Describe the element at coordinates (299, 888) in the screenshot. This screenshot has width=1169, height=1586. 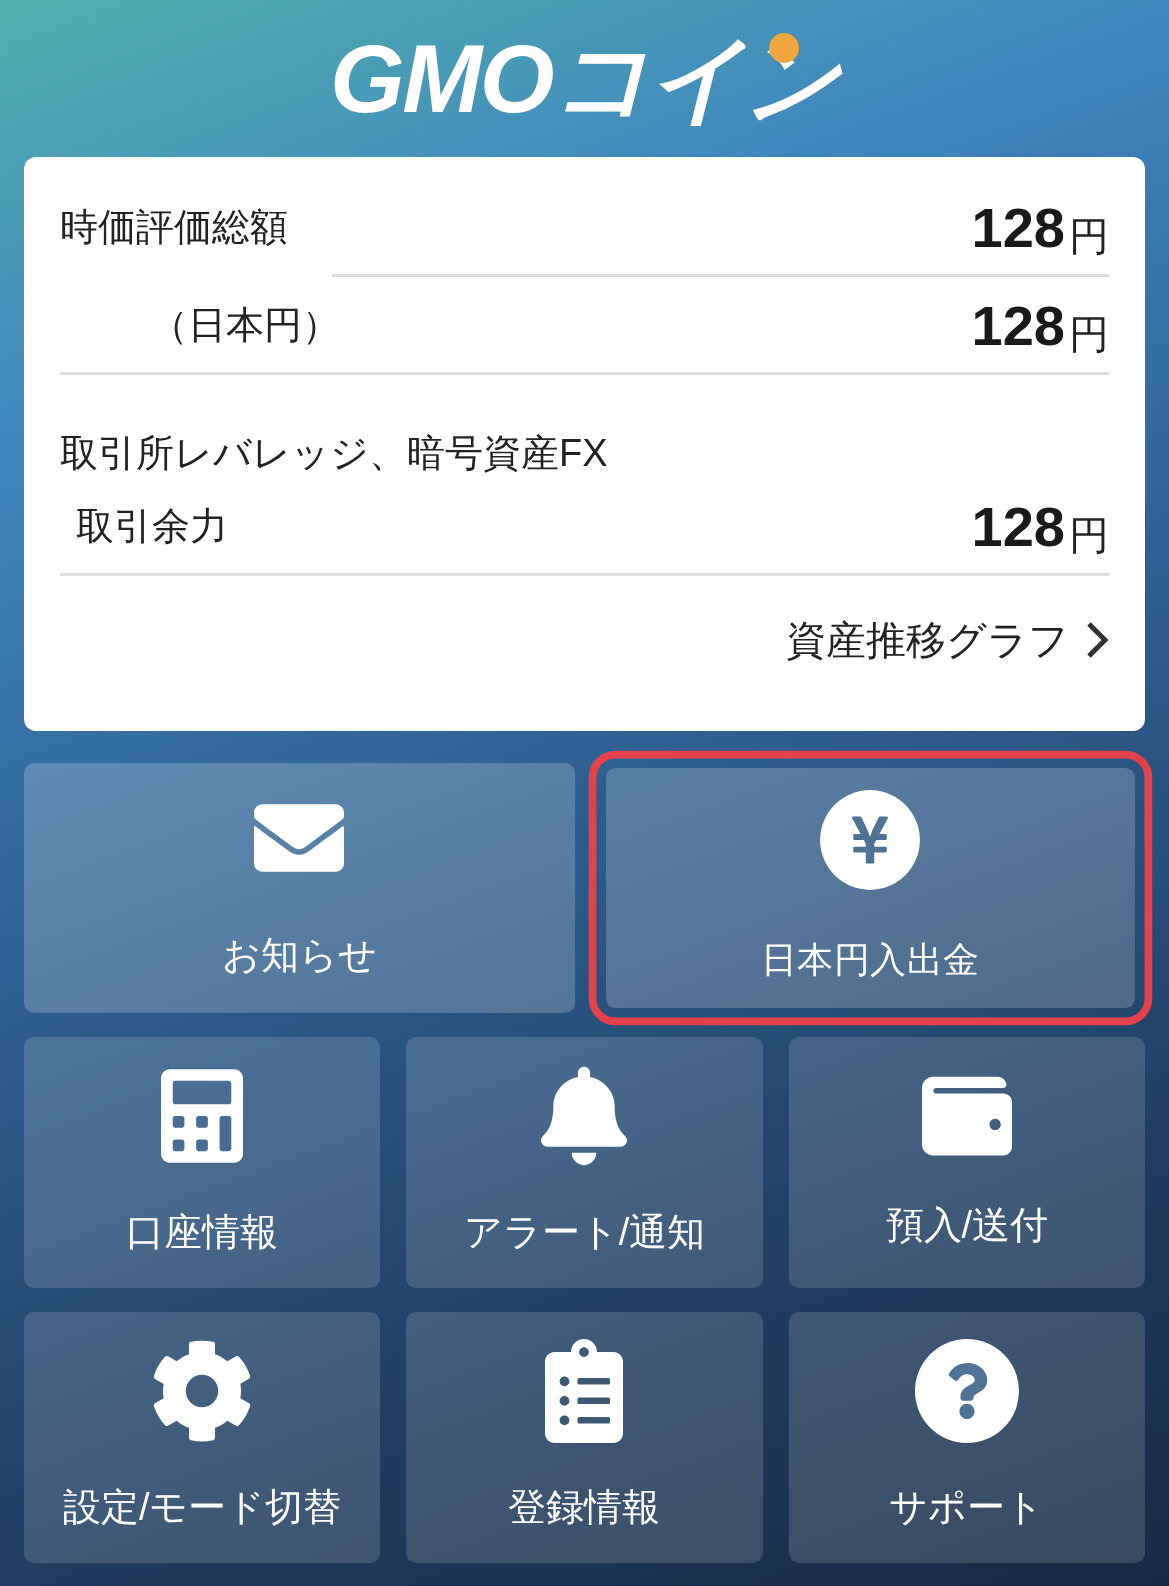
I see `menu-tile: お知らせ` at that location.